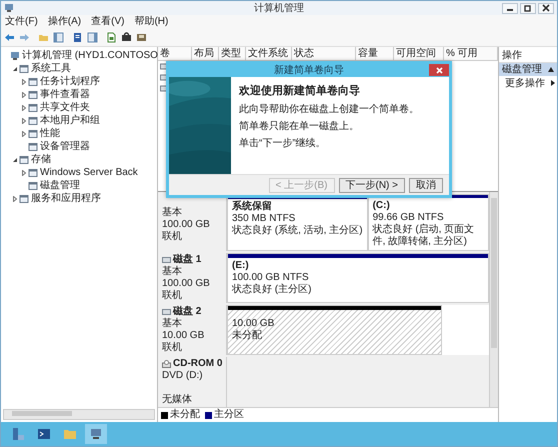 Image resolution: width=558 pixels, height=447 pixels. Describe the element at coordinates (553, 83) in the screenshot. I see `submenu-arrow-icon` at that location.